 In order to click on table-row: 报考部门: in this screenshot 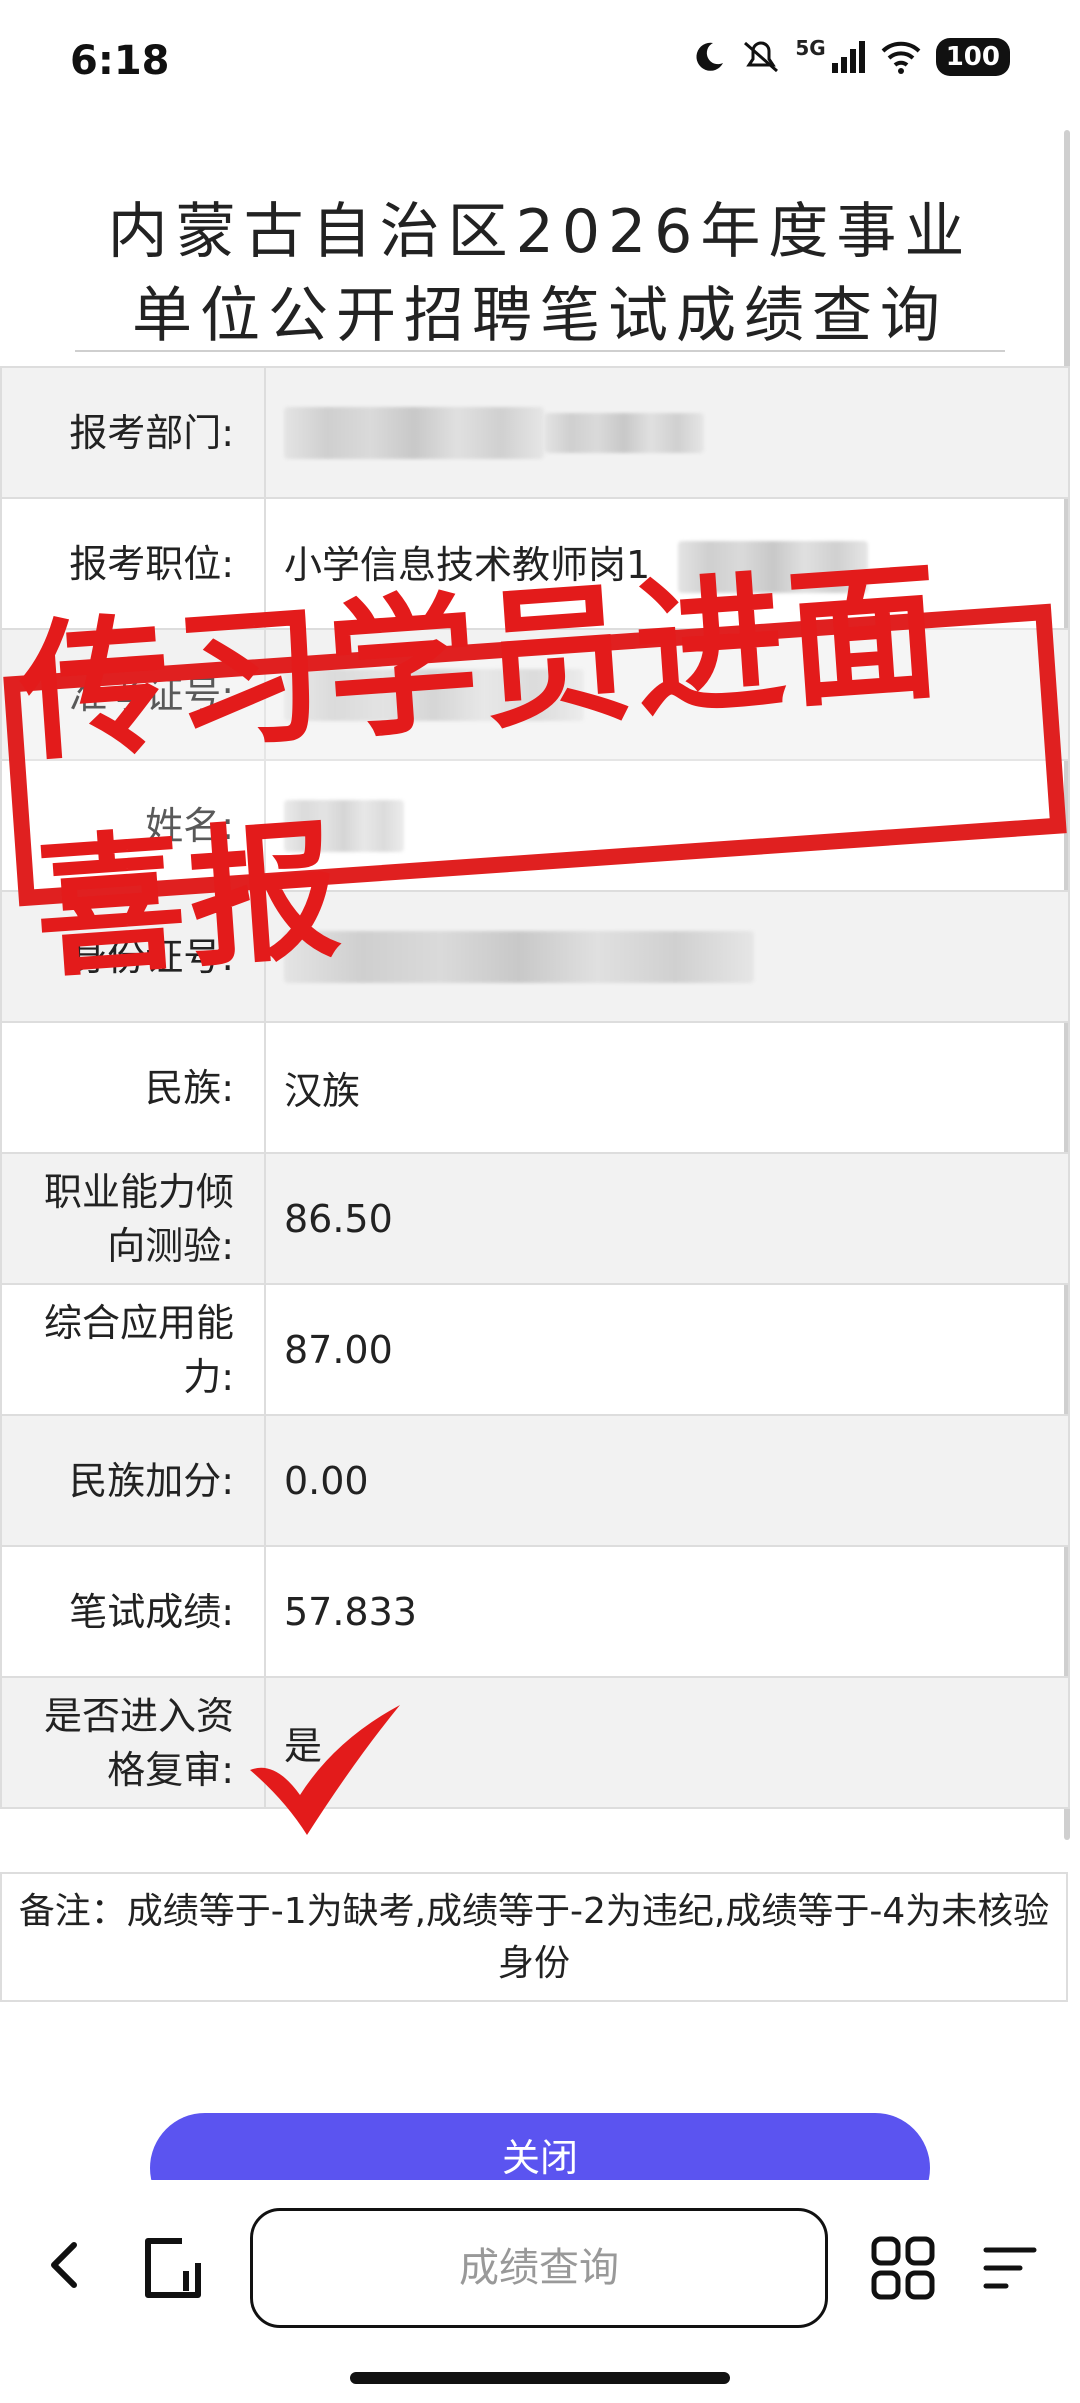, I will do `click(535, 432)`.